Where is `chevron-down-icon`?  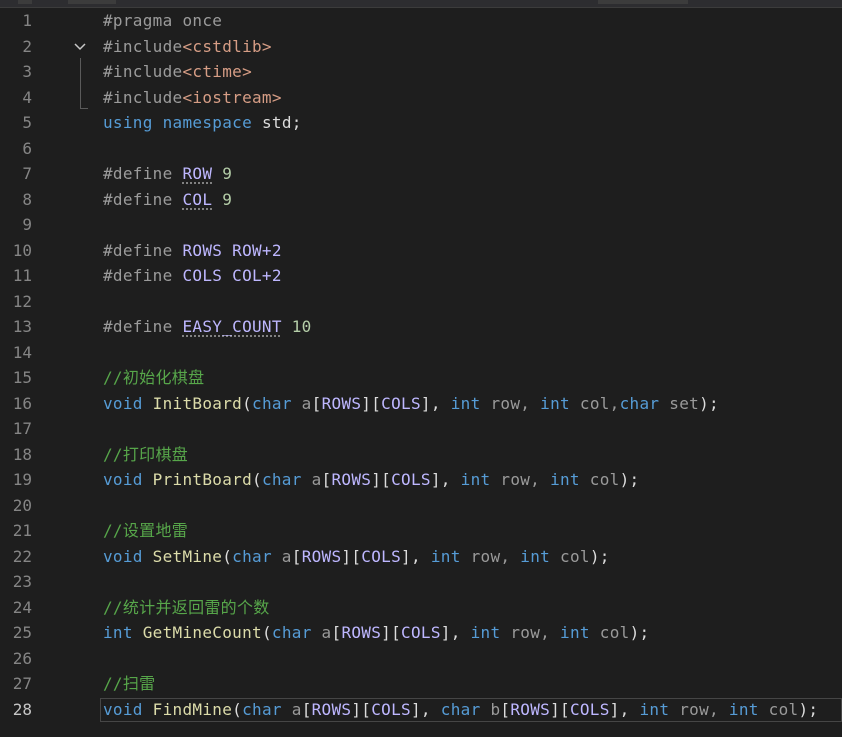
chevron-down-icon is located at coordinates (80, 47).